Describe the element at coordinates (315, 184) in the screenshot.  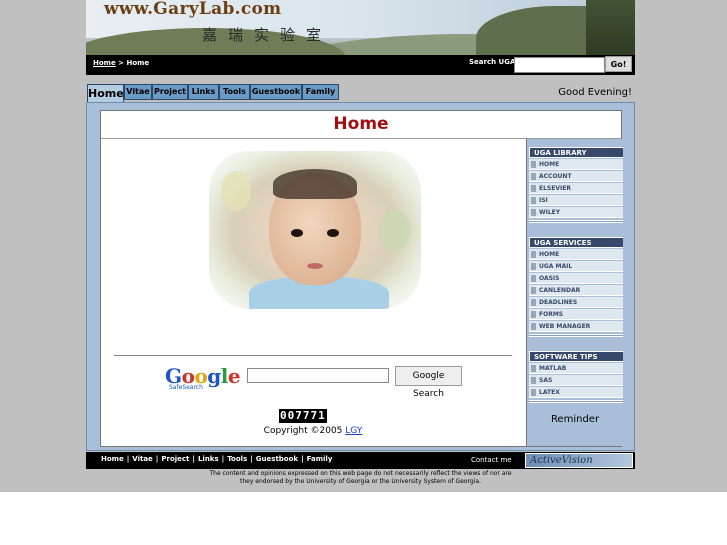
I see `photo-hair` at that location.